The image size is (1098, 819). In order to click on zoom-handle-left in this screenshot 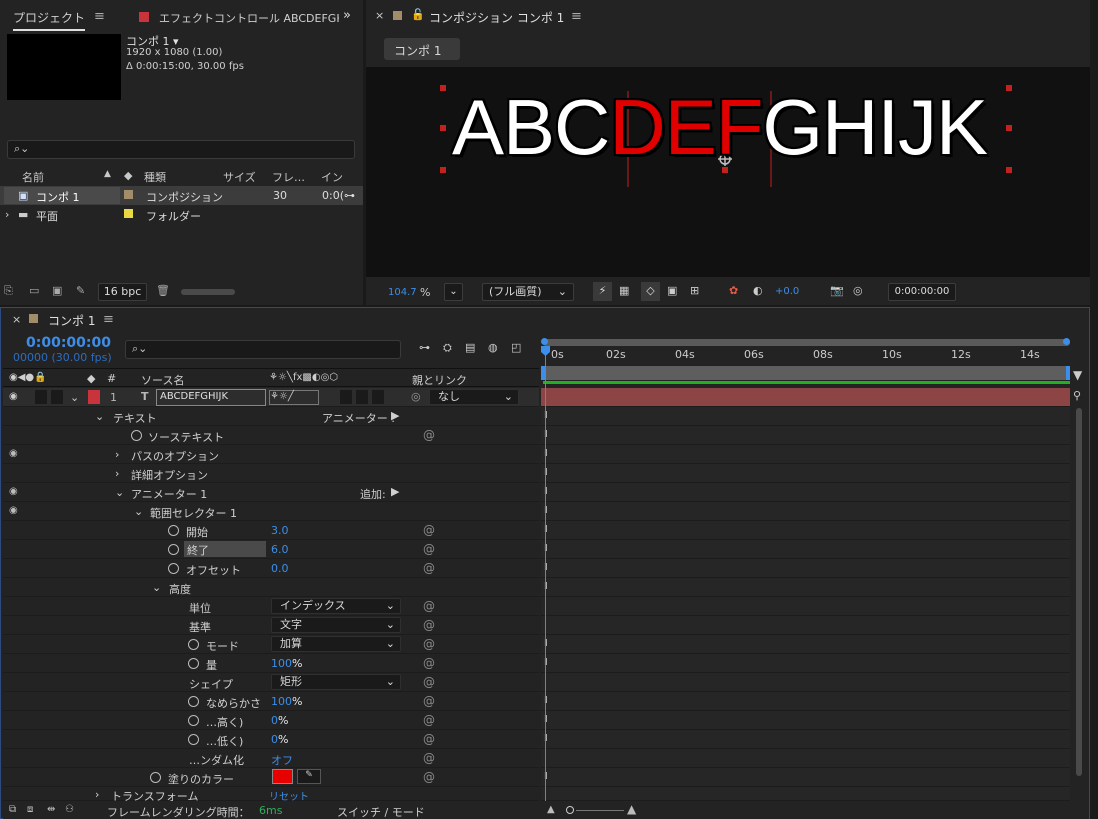, I will do `click(544, 341)`.